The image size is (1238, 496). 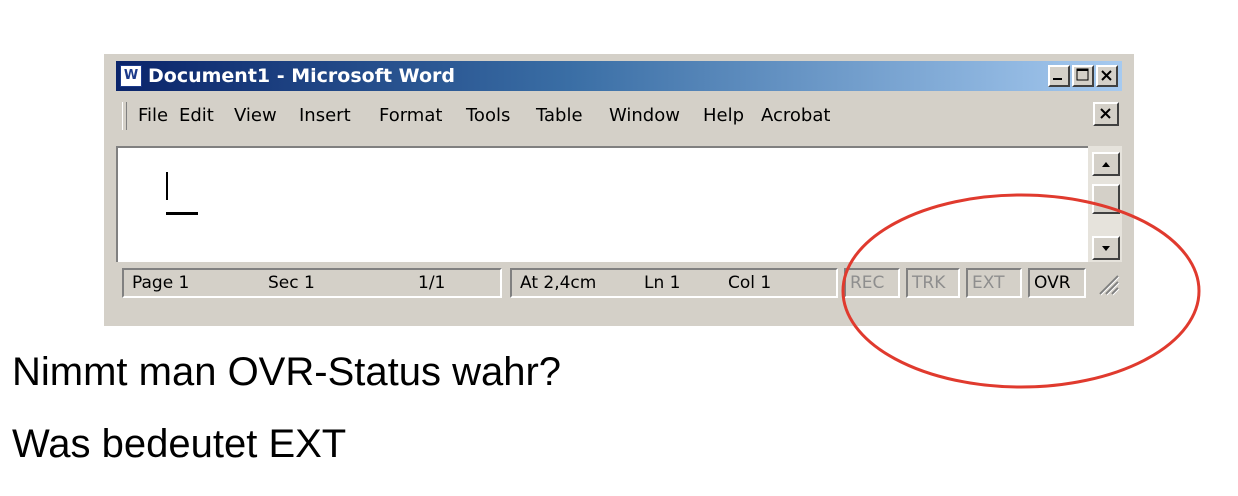 I want to click on highlight-oval, so click(x=1021, y=291).